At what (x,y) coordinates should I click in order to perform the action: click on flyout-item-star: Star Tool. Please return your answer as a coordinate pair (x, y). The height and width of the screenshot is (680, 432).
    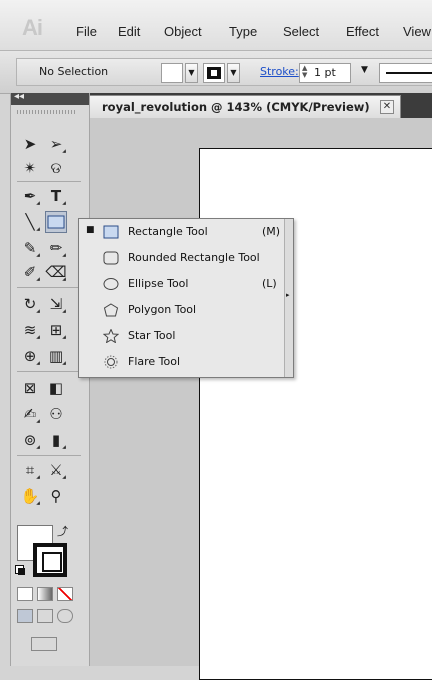
    Looking at the image, I should click on (181, 336).